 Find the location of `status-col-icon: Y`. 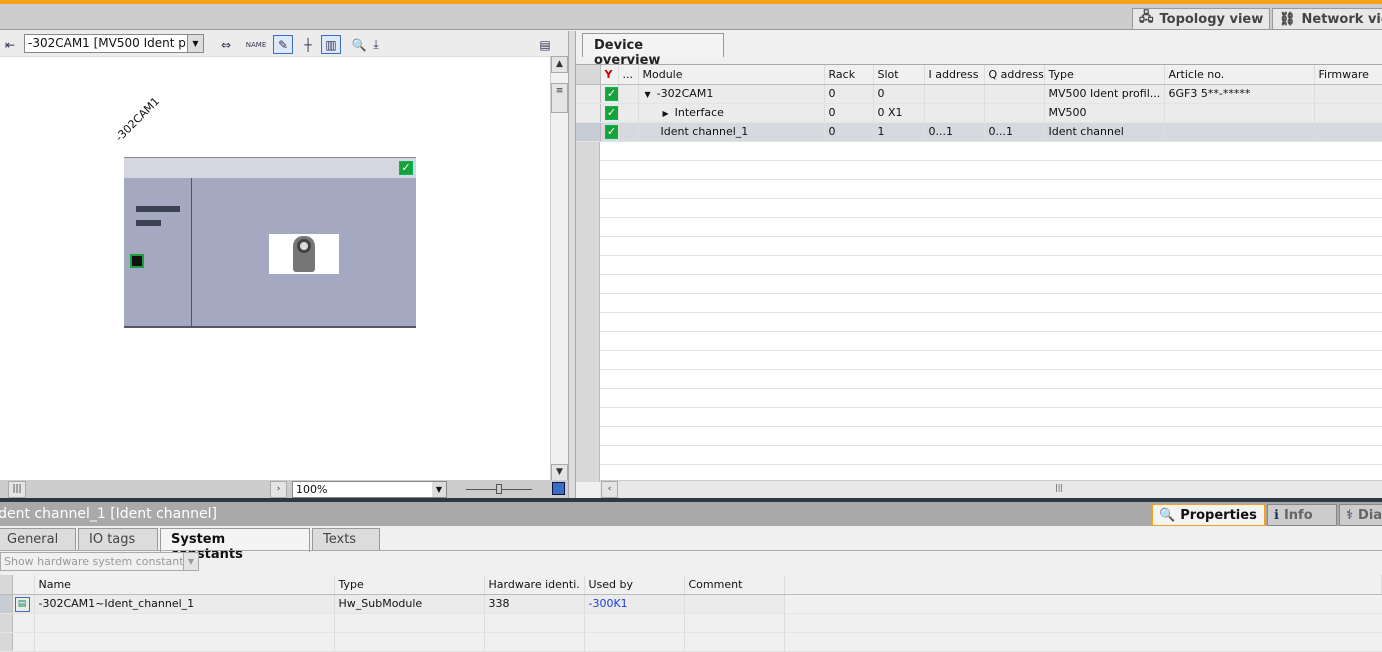

status-col-icon: Y is located at coordinates (609, 75).